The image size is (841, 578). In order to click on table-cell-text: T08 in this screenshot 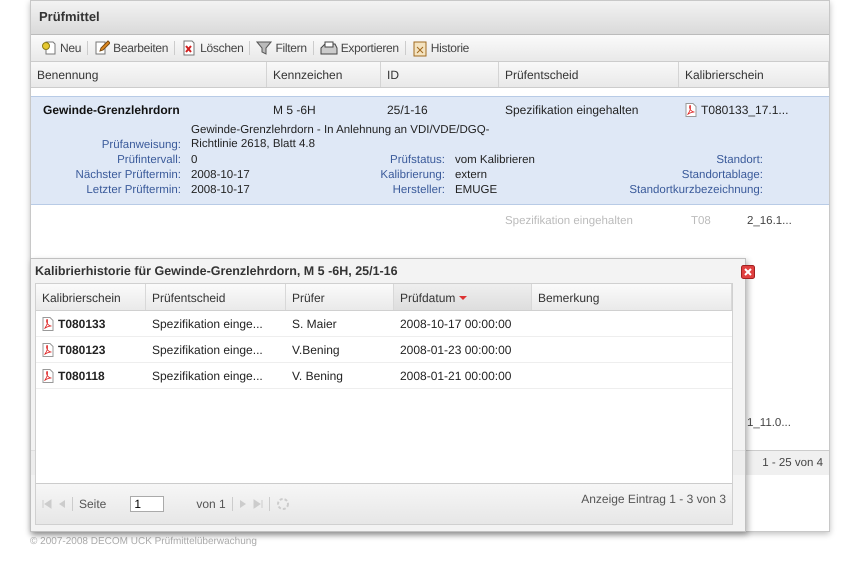, I will do `click(701, 221)`.